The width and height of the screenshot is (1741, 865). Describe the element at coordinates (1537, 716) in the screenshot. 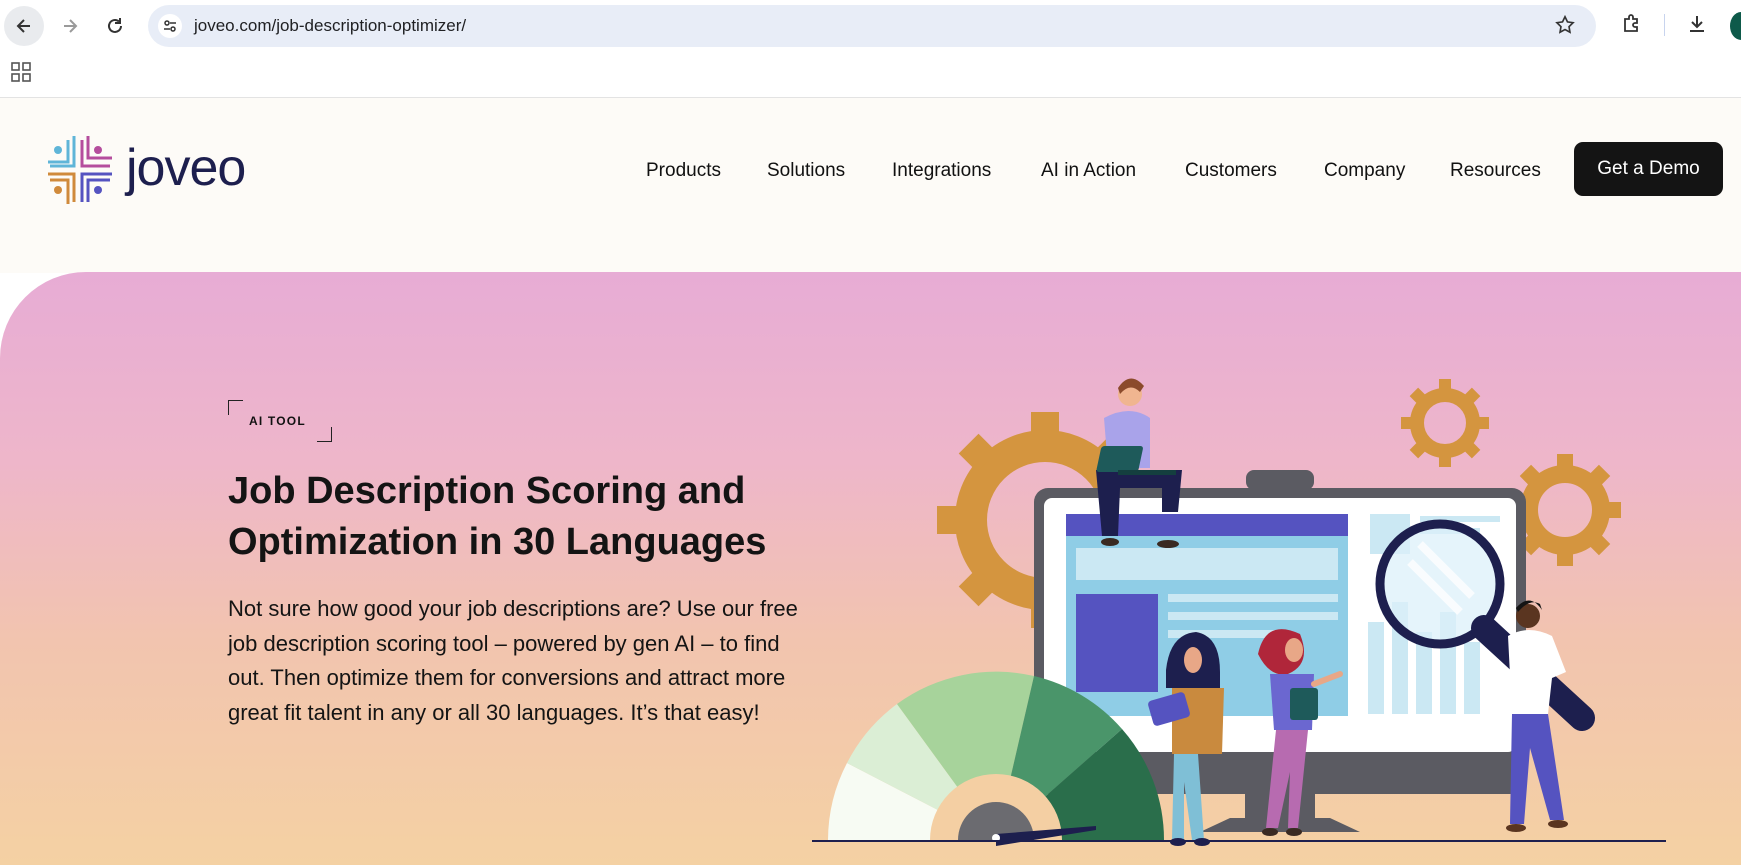

I see `person-with-magnifier-illustration` at that location.